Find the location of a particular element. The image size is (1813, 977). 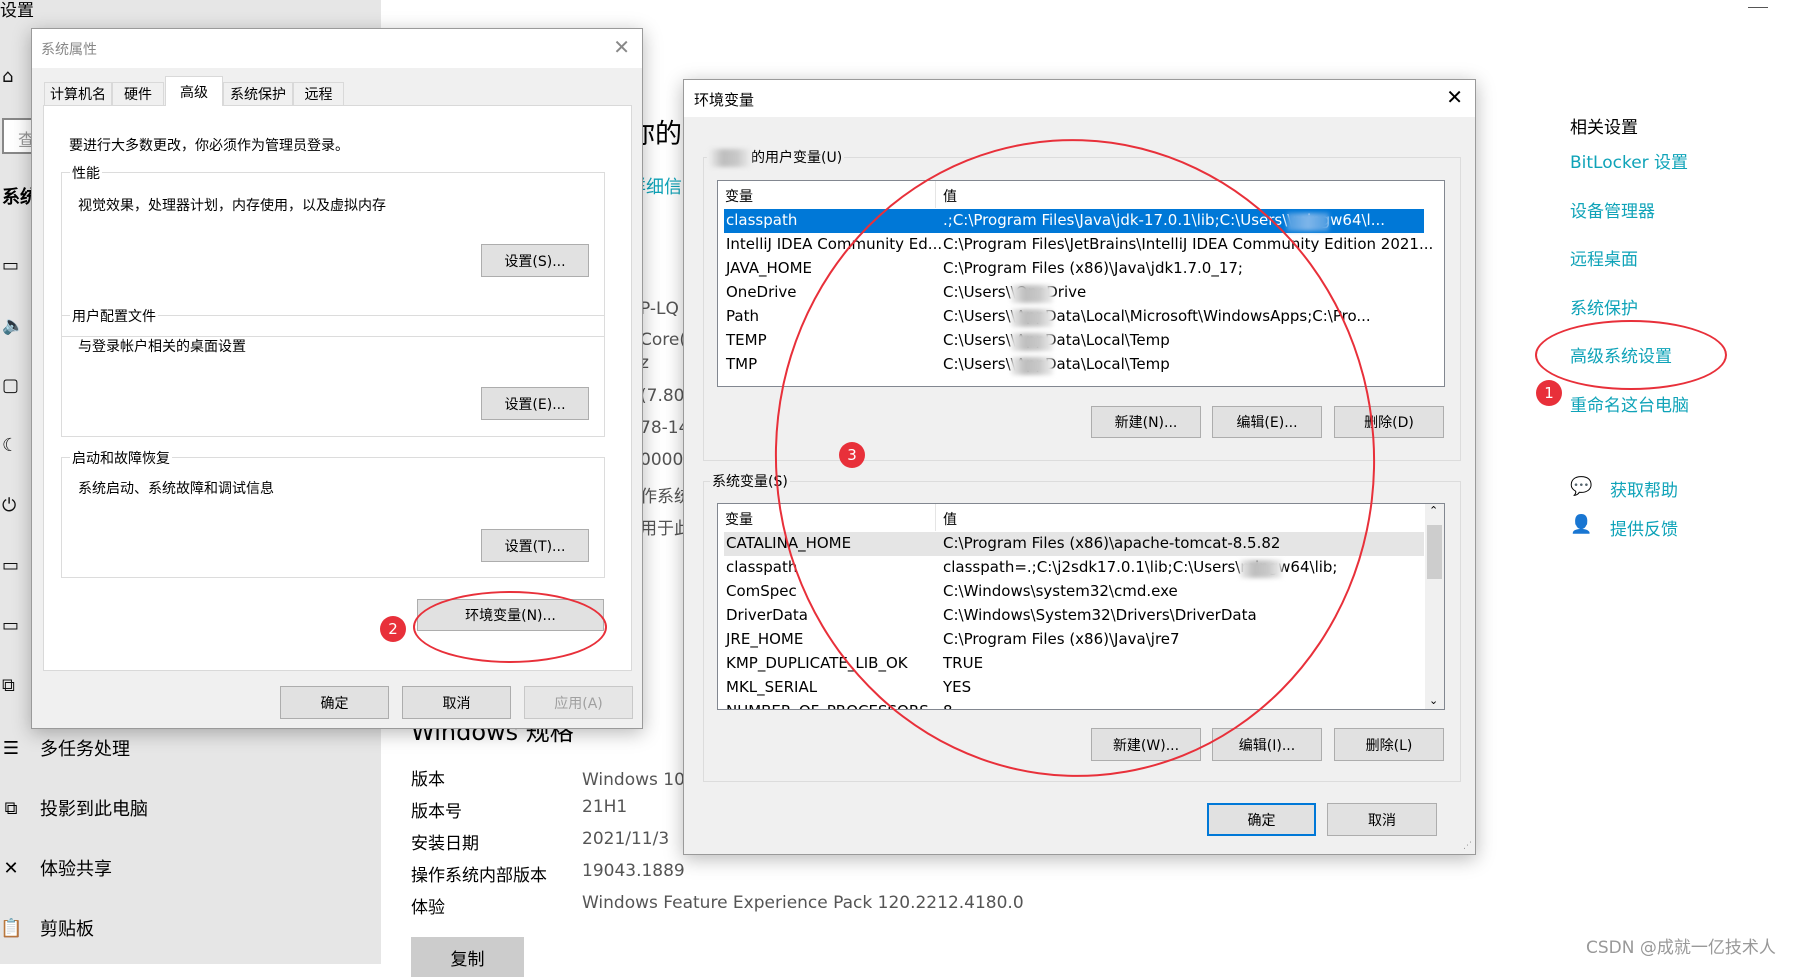

variable-name: KMP_DUPLICATE_LIB_OK is located at coordinates (817, 663).